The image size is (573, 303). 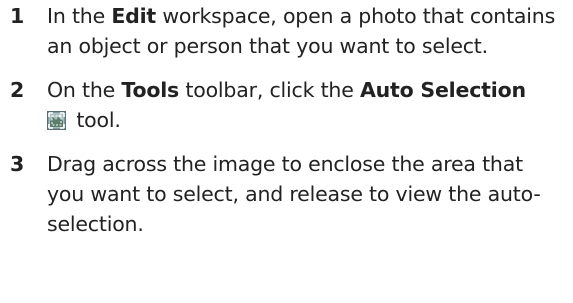 What do you see at coordinates (17, 90) in the screenshot?
I see `step-number: 2` at bounding box center [17, 90].